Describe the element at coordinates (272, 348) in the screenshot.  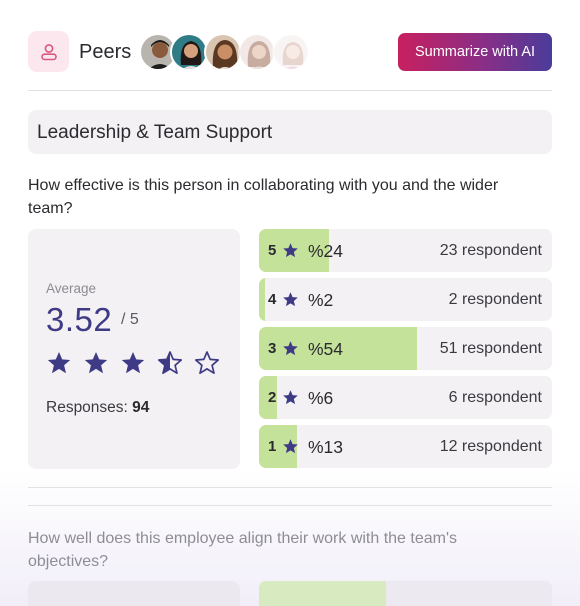
I see `rating-stars-value: 3` at that location.